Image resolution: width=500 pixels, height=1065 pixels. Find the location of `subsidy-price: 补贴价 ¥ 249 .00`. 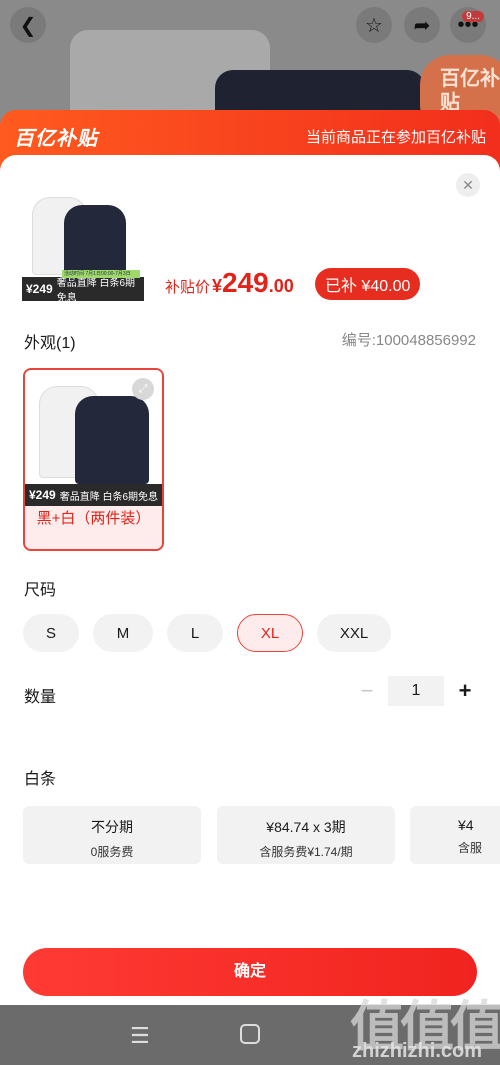

subsidy-price: 补贴价 ¥ 249 .00 is located at coordinates (229, 283).